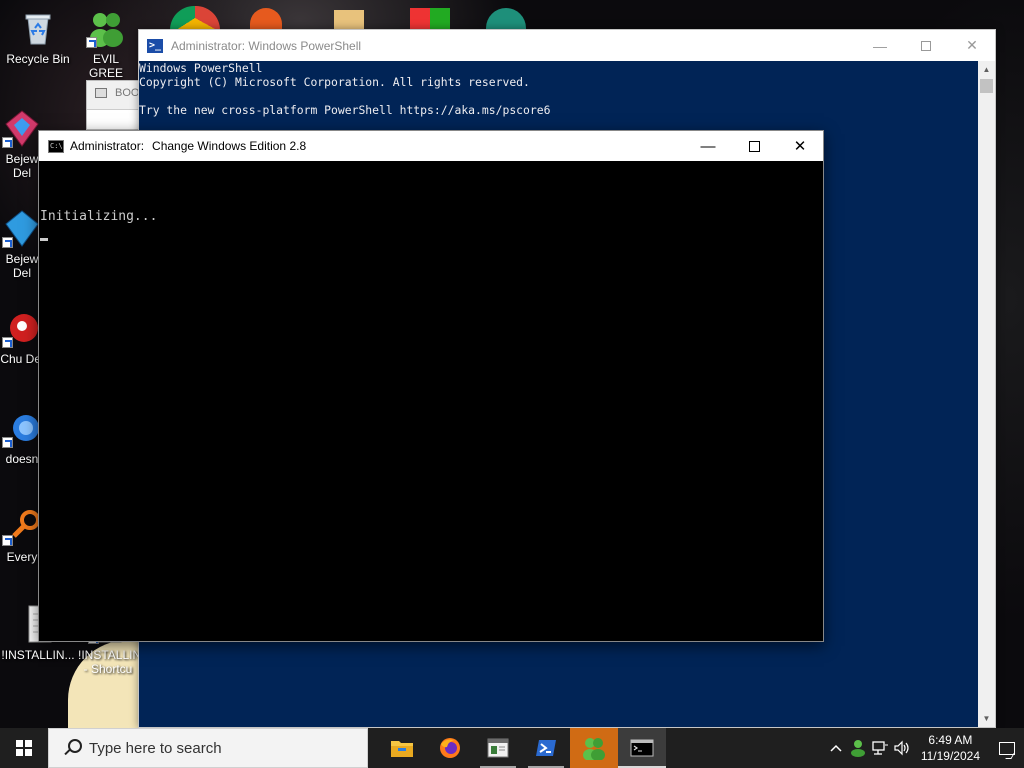 The height and width of the screenshot is (768, 1024). I want to click on scroll-up-icon: ▲, so click(986, 69).